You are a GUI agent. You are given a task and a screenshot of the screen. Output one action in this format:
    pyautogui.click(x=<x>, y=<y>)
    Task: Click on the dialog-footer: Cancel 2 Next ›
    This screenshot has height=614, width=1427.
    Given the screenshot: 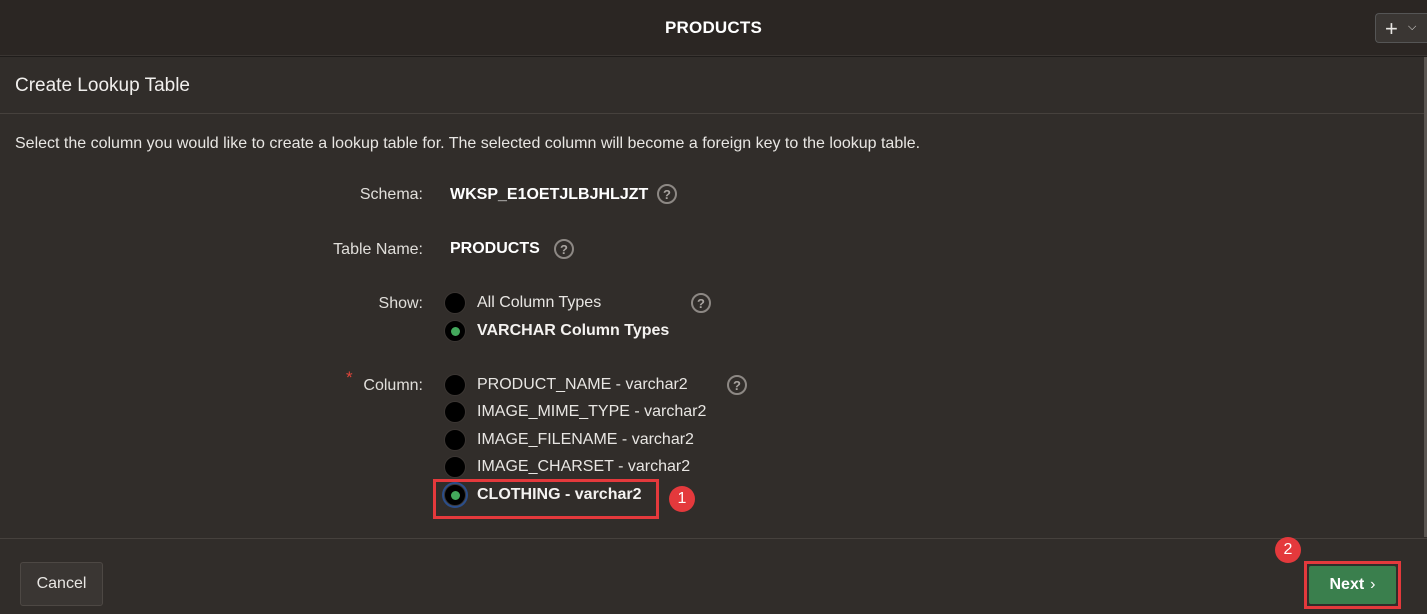 What is the action you would take?
    pyautogui.click(x=713, y=575)
    